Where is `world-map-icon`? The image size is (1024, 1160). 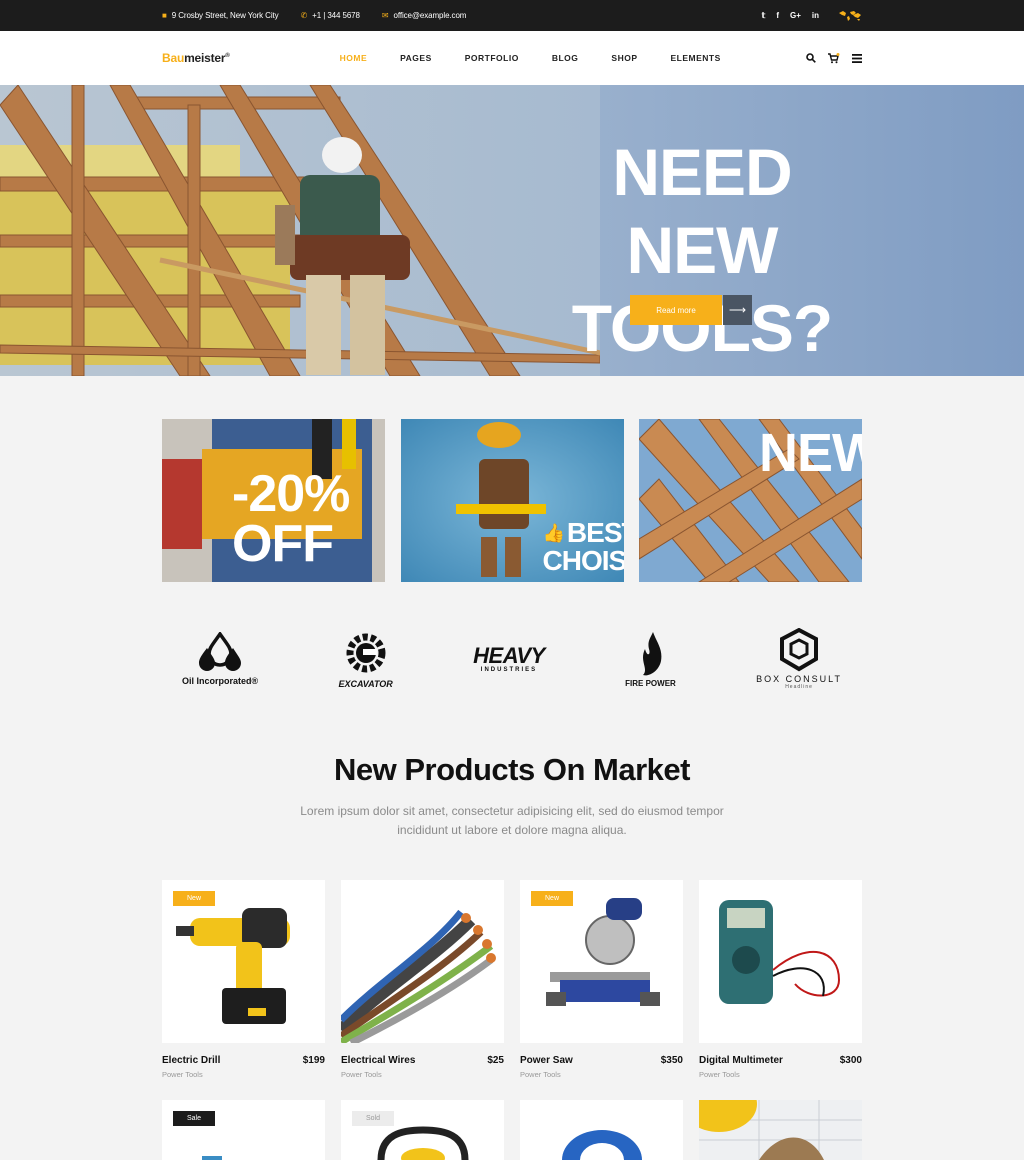
world-map-icon is located at coordinates (850, 16).